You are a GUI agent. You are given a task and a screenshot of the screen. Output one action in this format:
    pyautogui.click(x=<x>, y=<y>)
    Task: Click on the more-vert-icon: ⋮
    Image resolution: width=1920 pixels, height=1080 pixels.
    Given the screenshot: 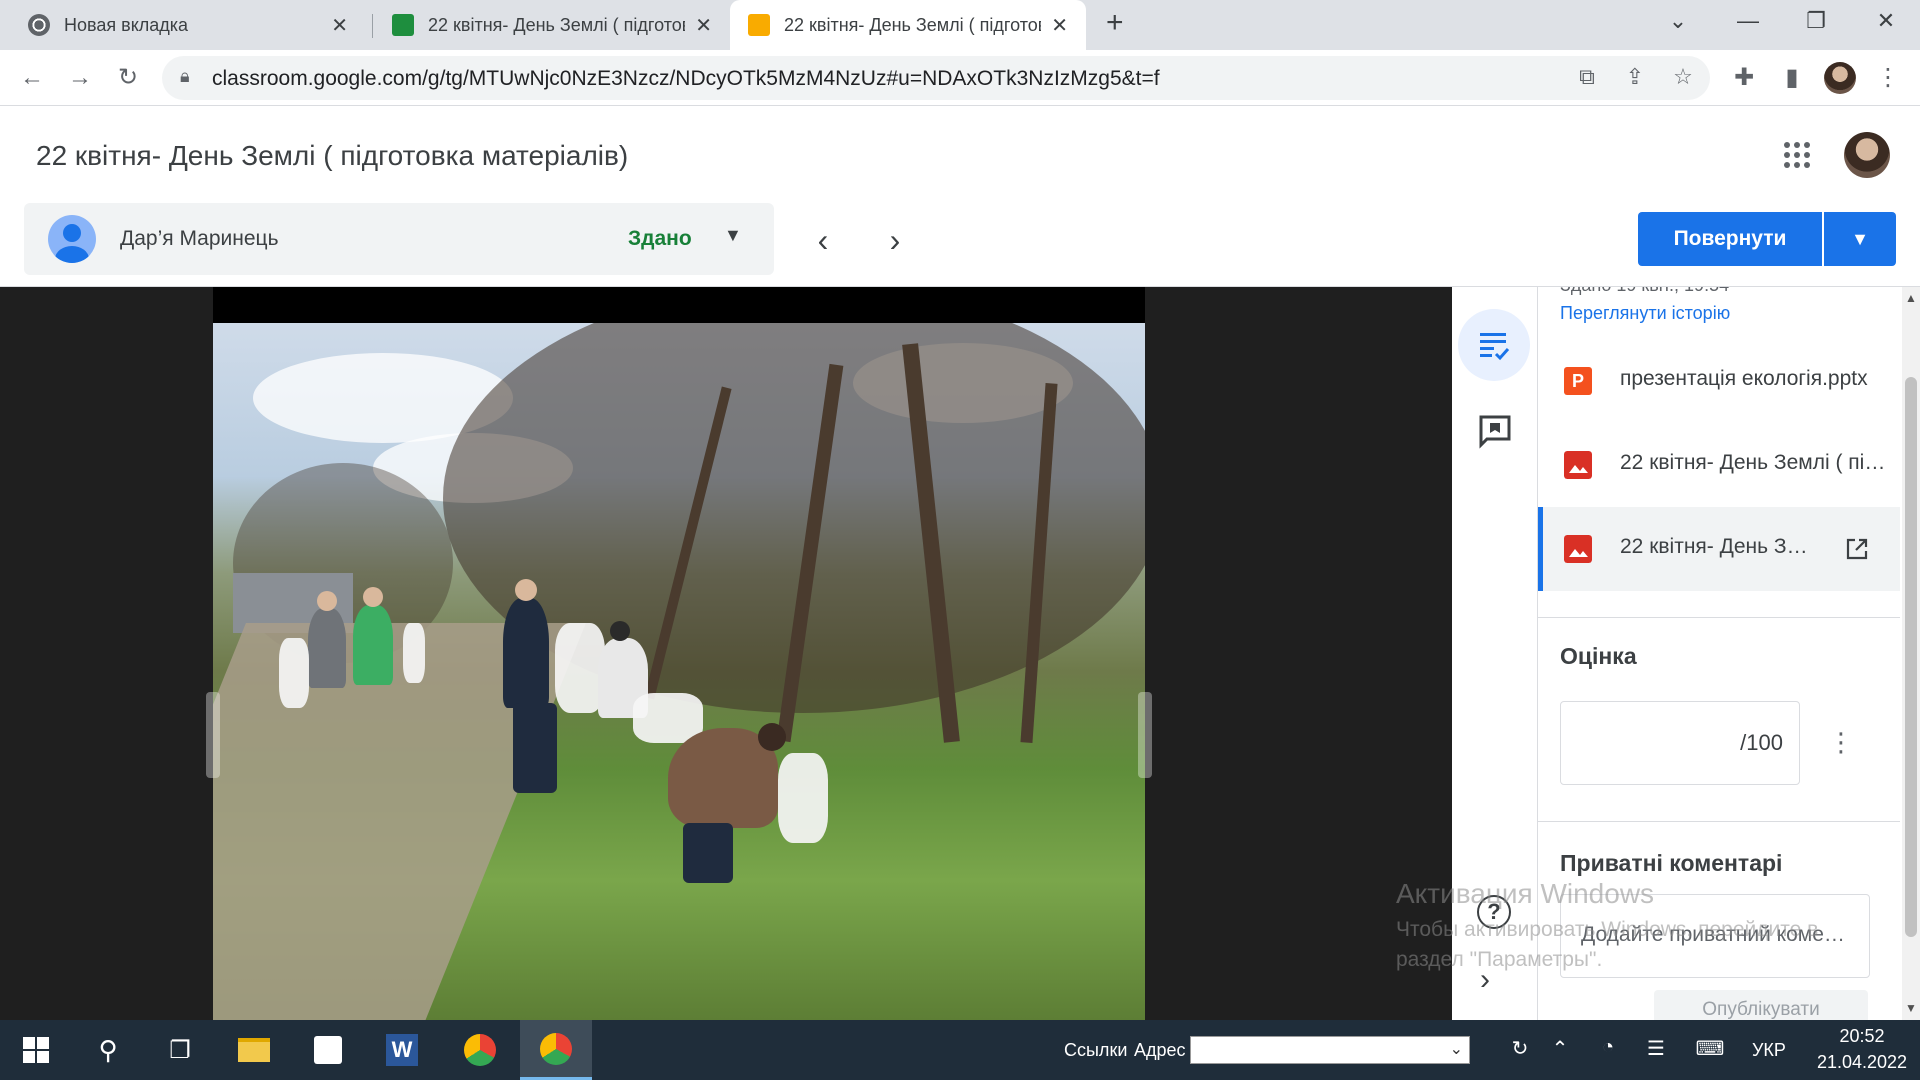 What is the action you would take?
    pyautogui.click(x=1841, y=742)
    